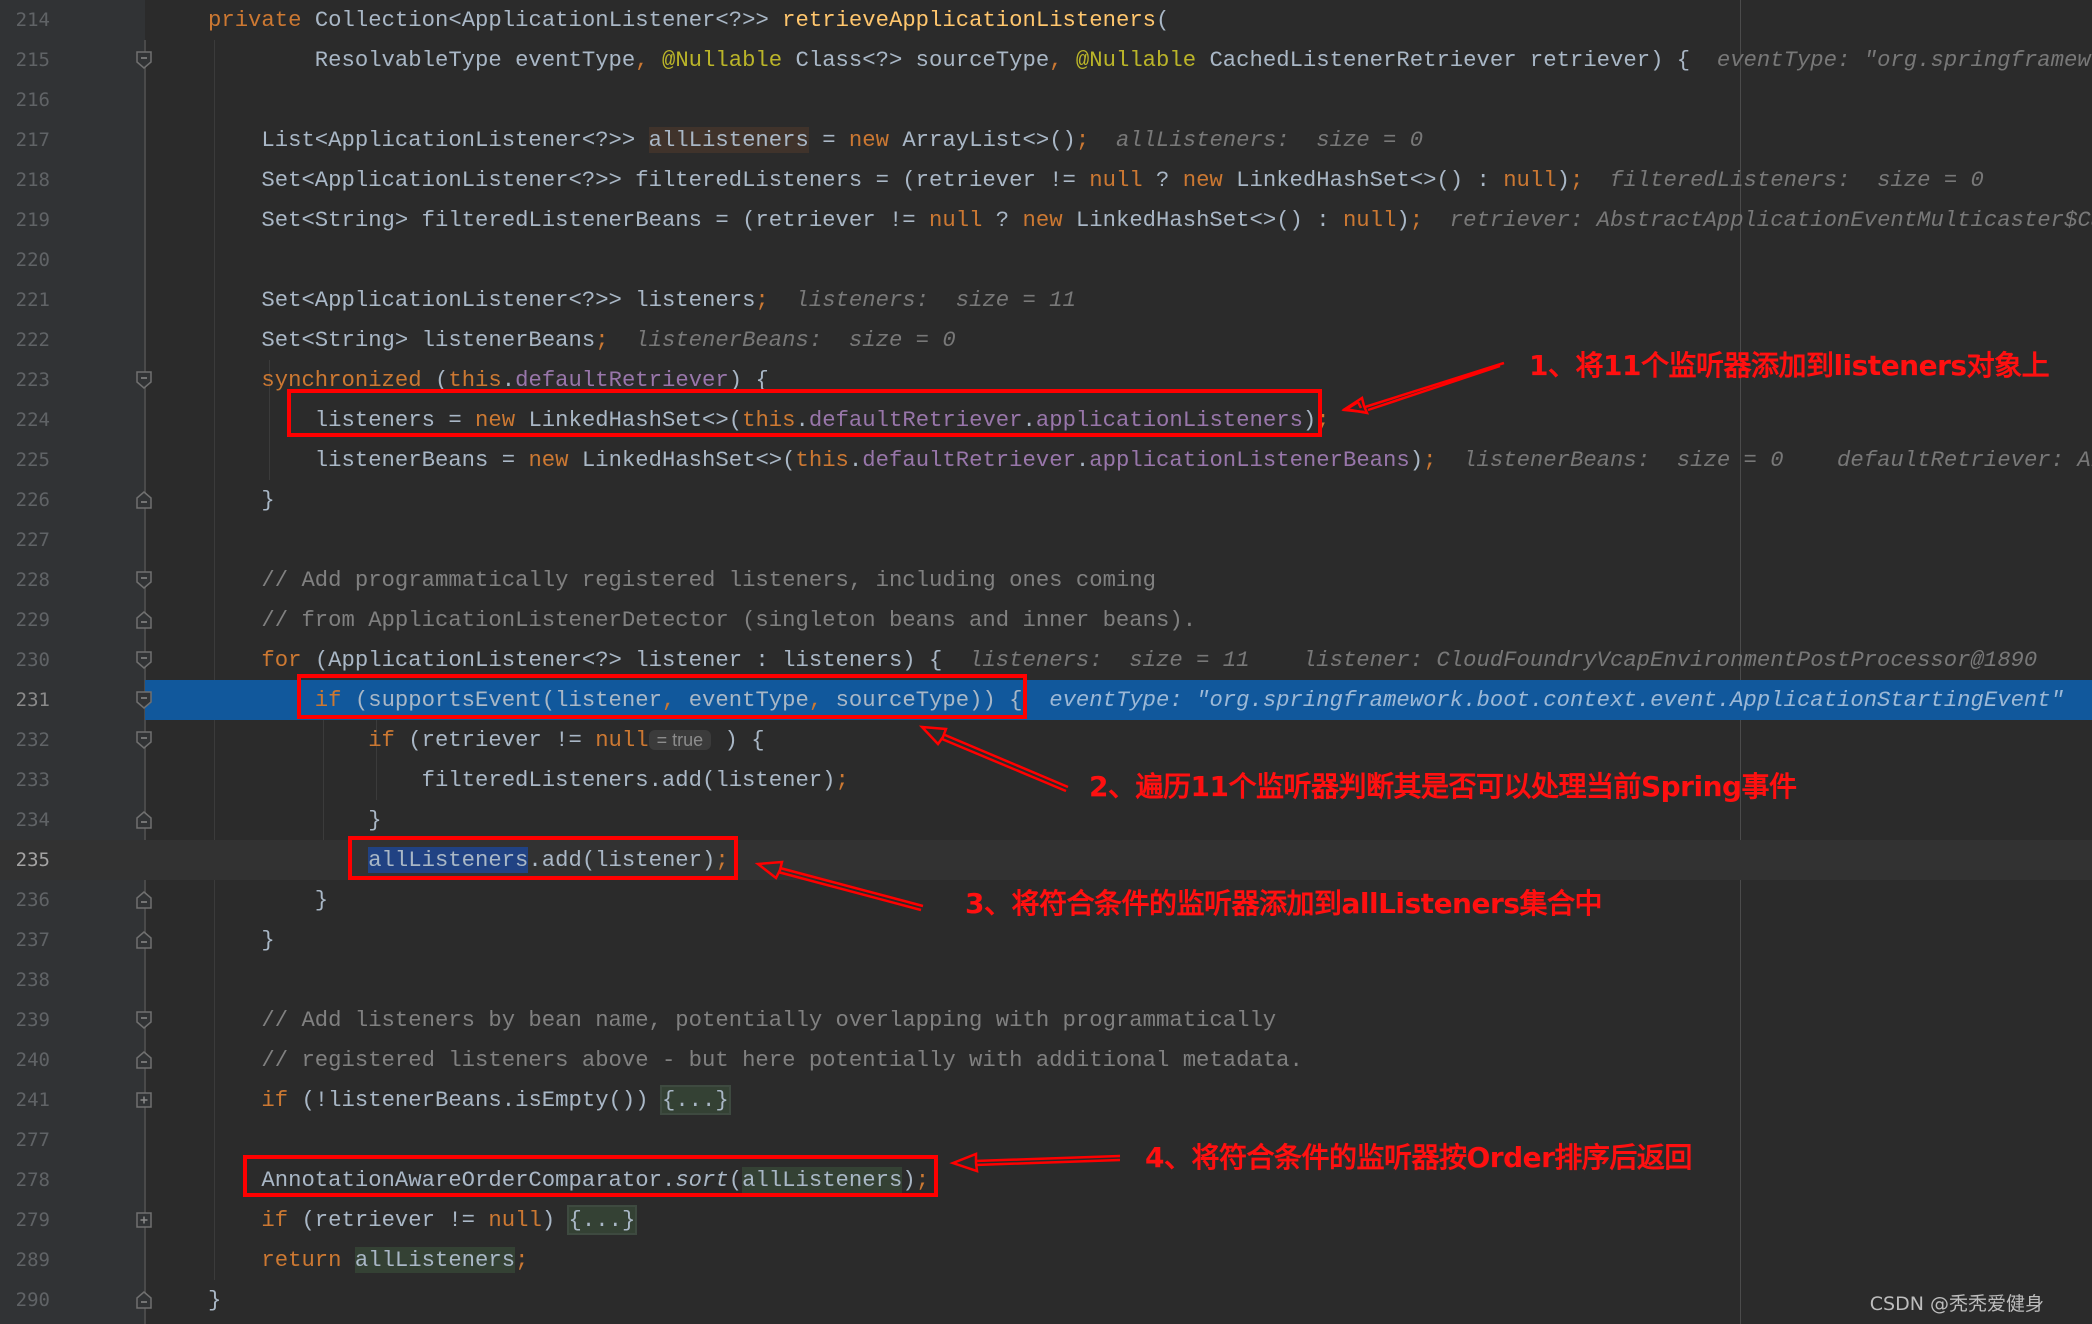  What do you see at coordinates (481, 1100) in the screenshot?
I see `code-token: (!listenerBeans.isEmpty())` at bounding box center [481, 1100].